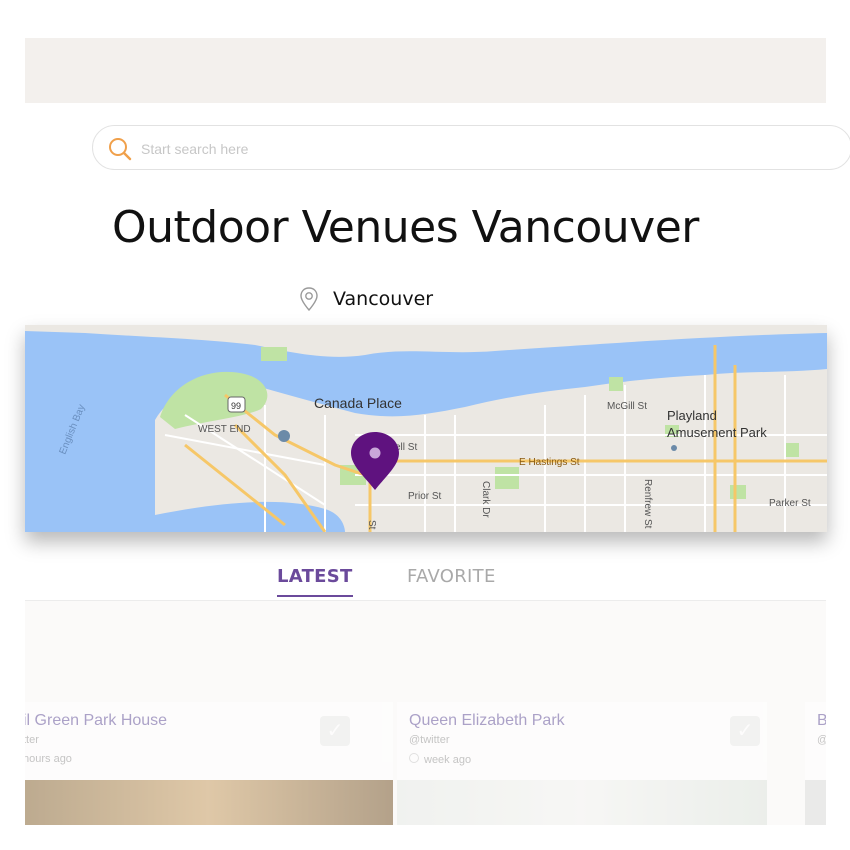  What do you see at coordinates (425, 70) in the screenshot?
I see `top-banner` at bounding box center [425, 70].